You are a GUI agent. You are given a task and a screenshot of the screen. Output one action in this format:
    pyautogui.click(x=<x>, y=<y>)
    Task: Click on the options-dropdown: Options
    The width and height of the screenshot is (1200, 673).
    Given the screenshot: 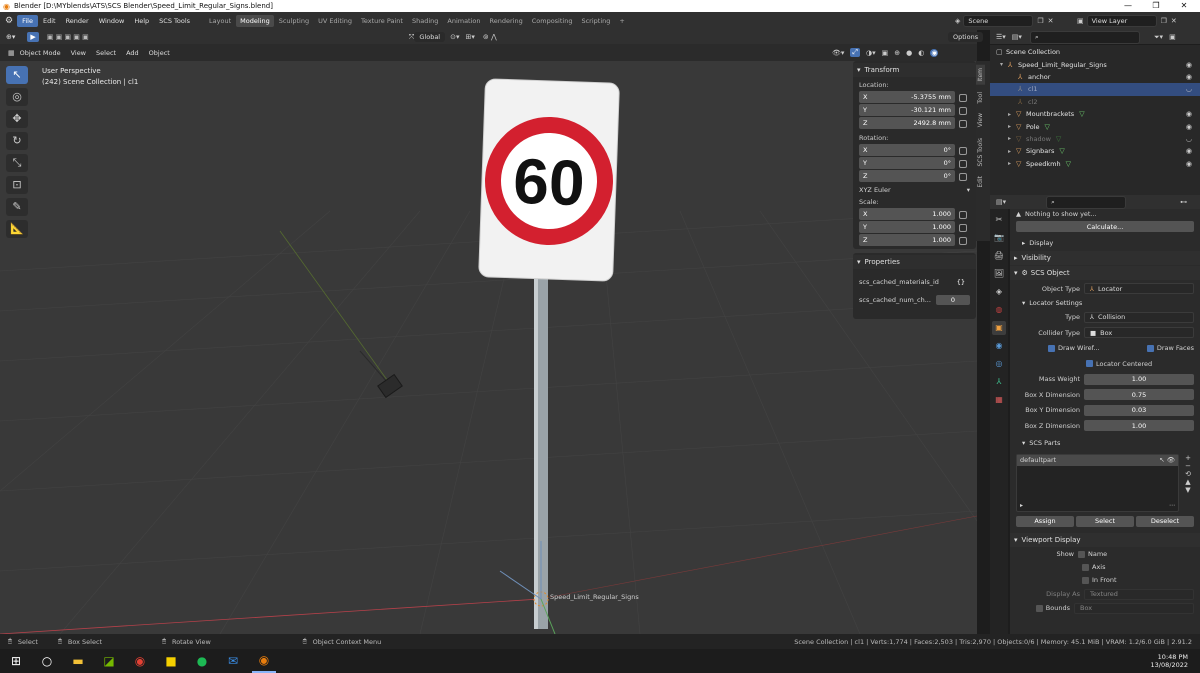 What is the action you would take?
    pyautogui.click(x=966, y=37)
    